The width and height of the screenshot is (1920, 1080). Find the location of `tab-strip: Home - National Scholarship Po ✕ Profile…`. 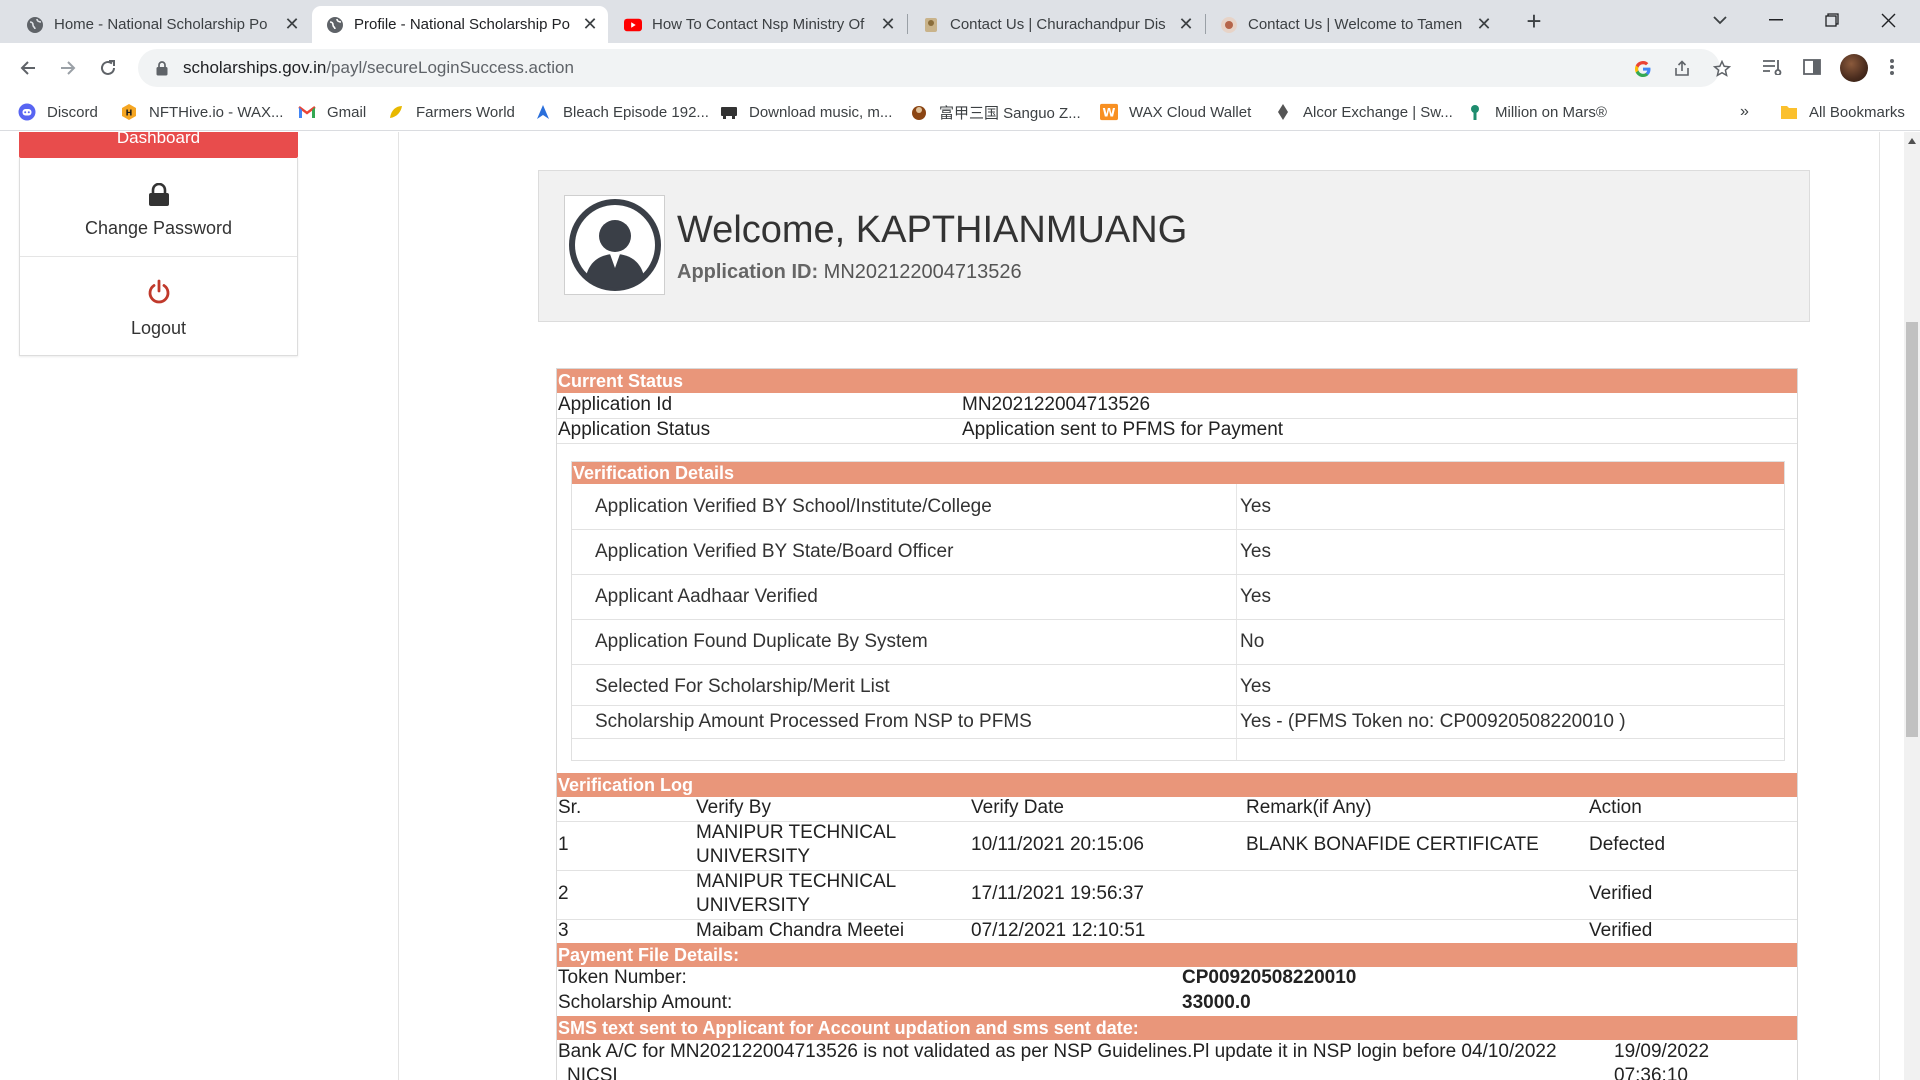

tab-strip: Home - National Scholarship Po ✕ Profile… is located at coordinates (960, 21).